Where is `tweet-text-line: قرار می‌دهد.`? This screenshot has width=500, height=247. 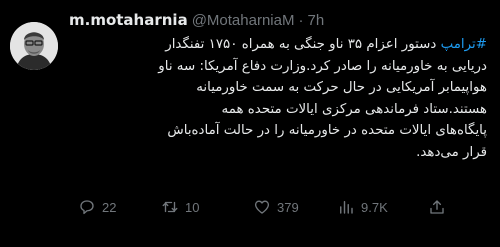 tweet-text-line: قرار می‌دهد. is located at coordinates (451, 152).